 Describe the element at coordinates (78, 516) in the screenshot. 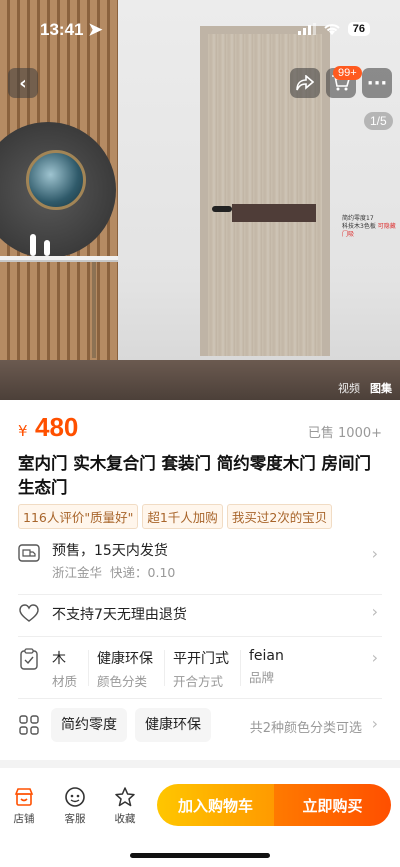

I see `tag-review: 116人评价"质量好"` at that location.